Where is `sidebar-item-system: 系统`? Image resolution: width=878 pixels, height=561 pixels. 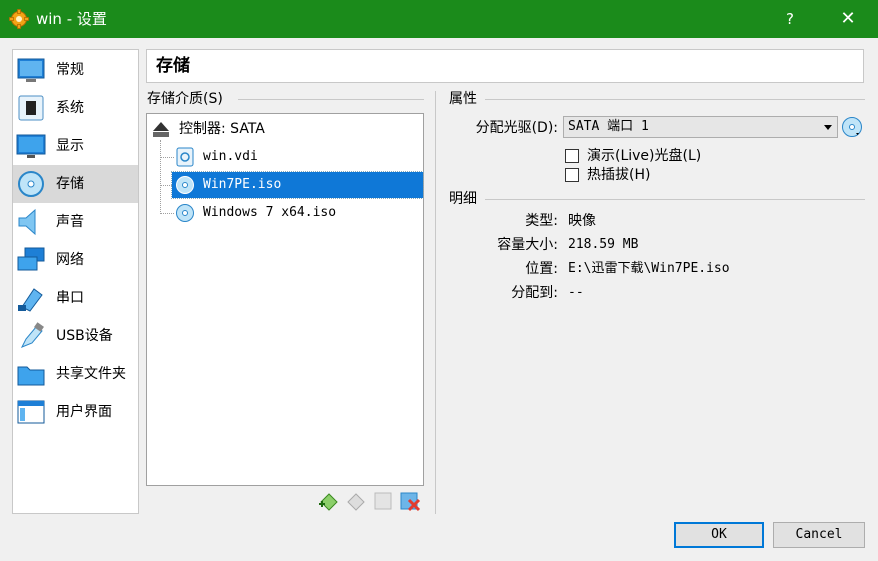
sidebar-item-system: 系统 is located at coordinates (75, 108).